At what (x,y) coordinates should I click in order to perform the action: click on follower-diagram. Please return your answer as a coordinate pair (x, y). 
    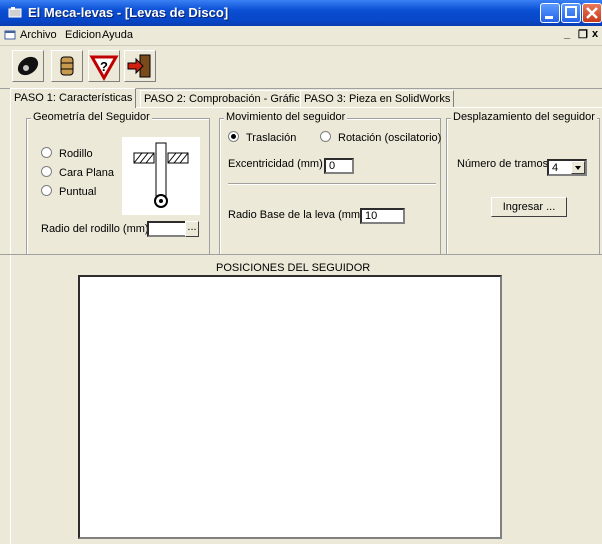
    Looking at the image, I should click on (161, 176).